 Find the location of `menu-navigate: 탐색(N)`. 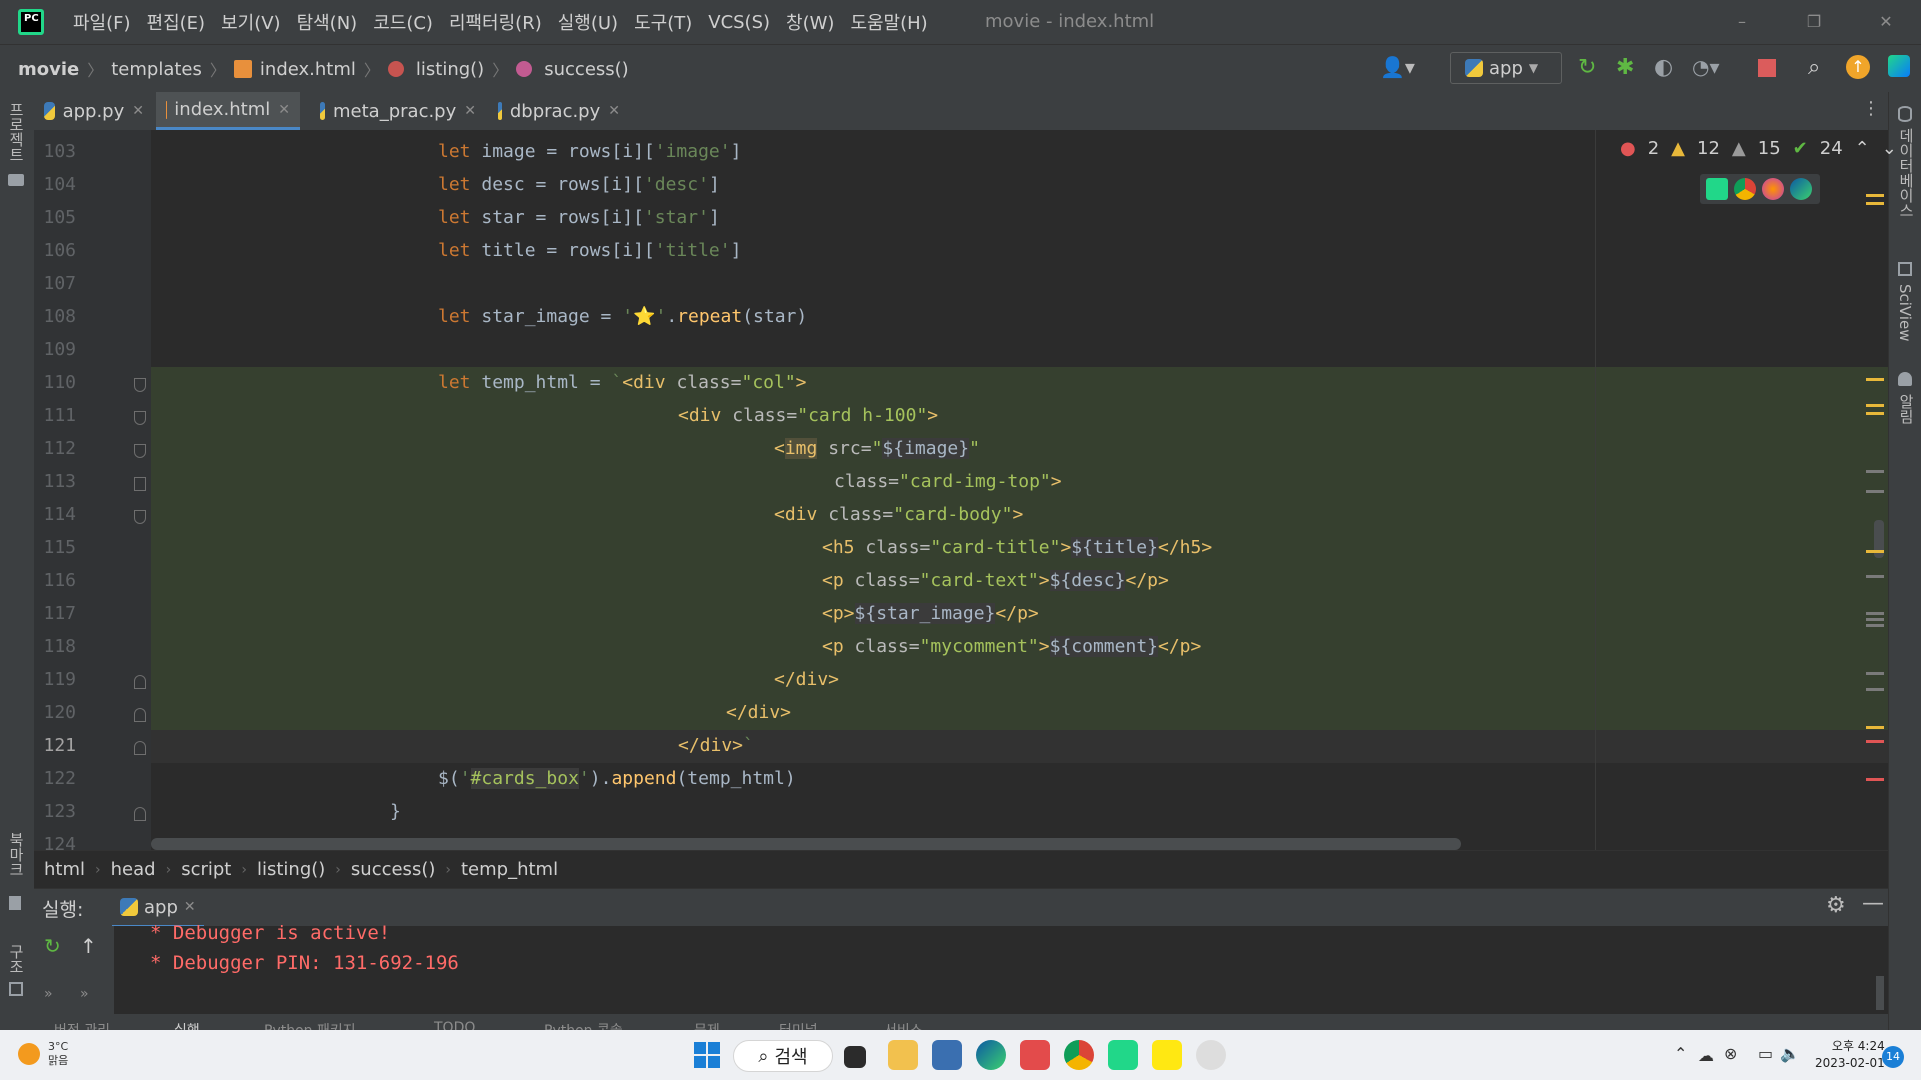

menu-navigate: 탐색(N) is located at coordinates (327, 22).